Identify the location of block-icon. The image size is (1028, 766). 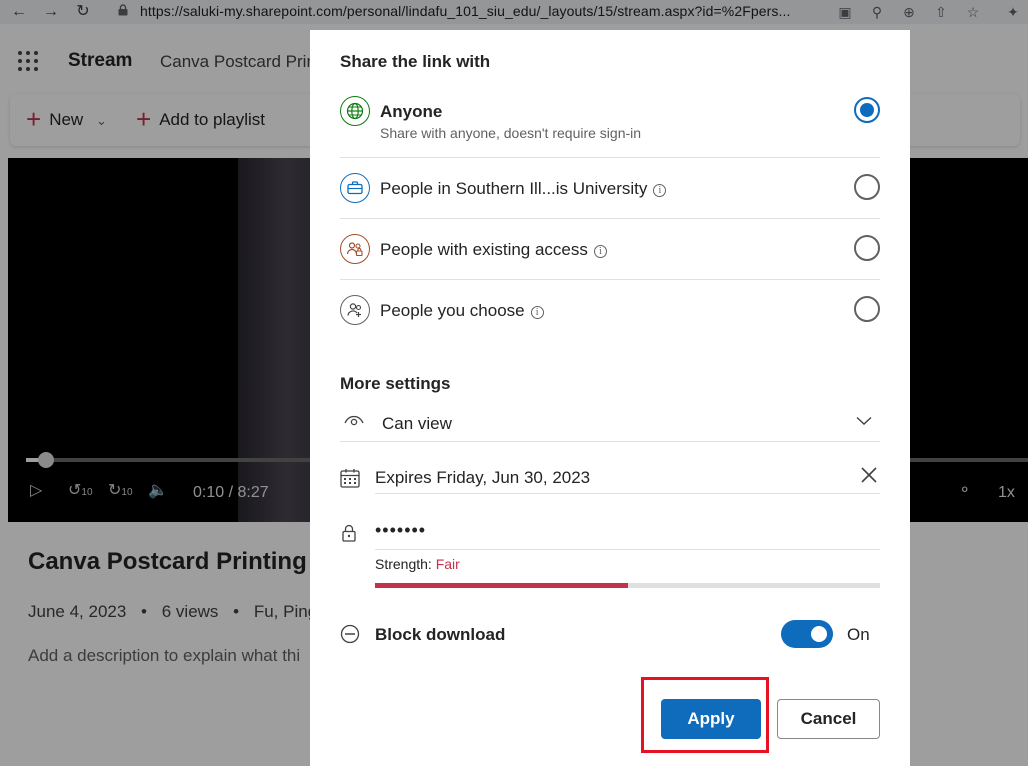
(350, 634).